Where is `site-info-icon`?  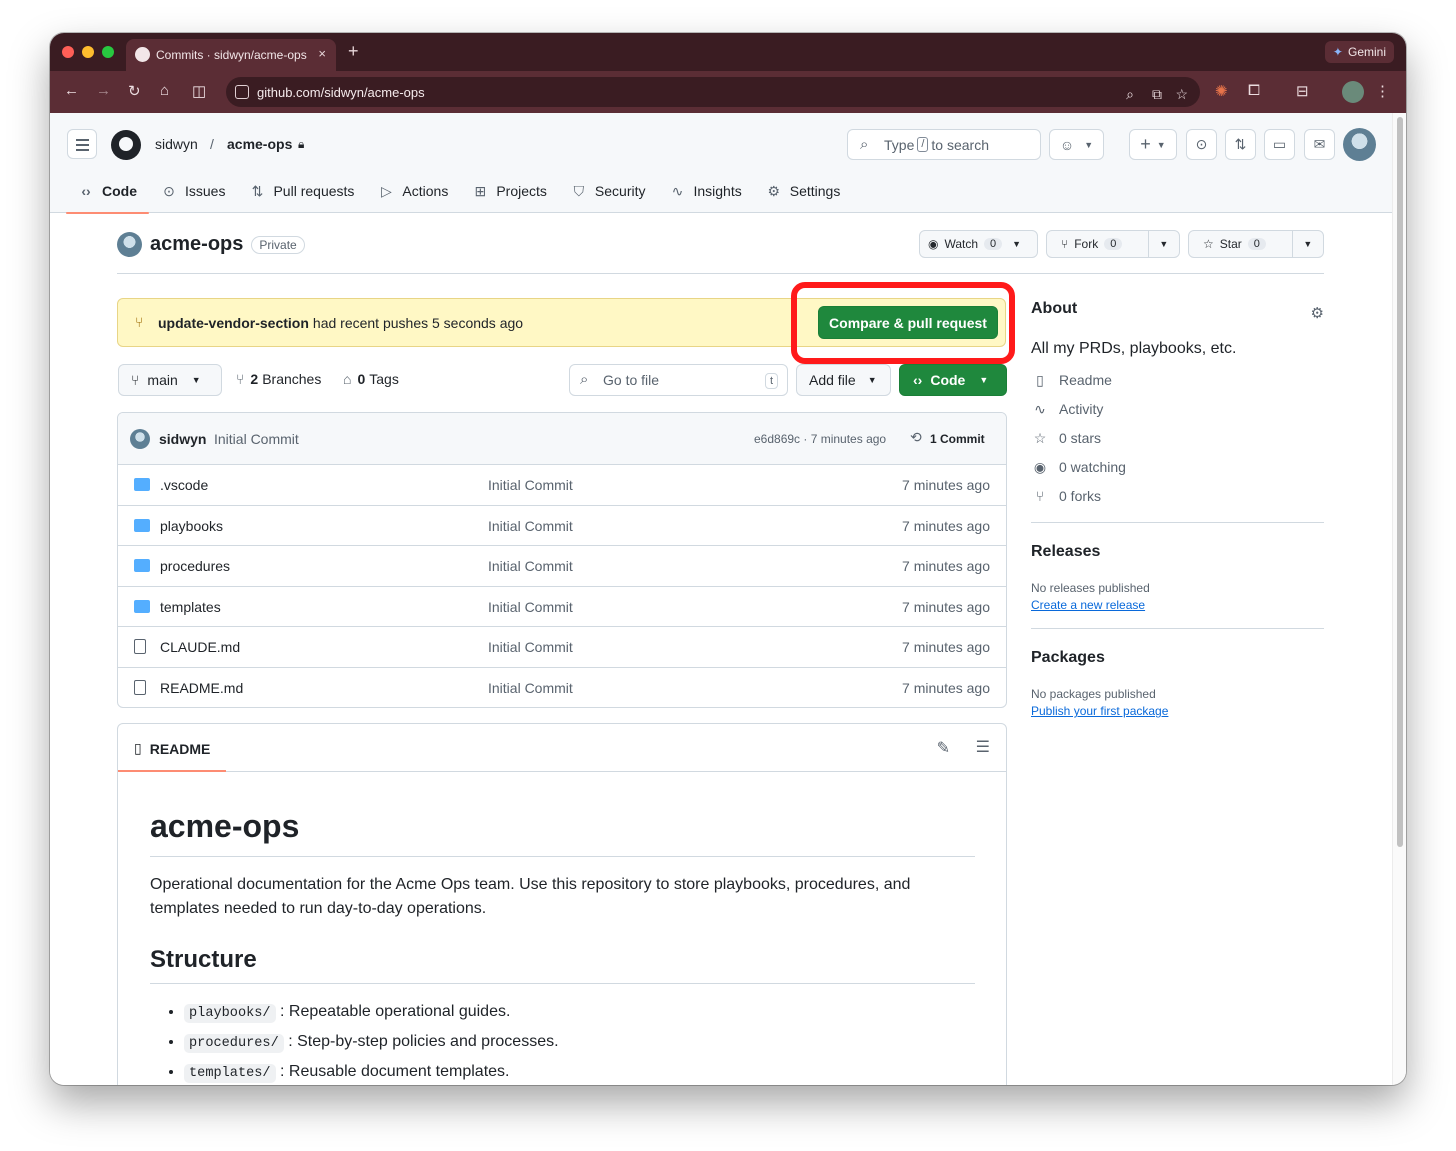
site-info-icon is located at coordinates (242, 92).